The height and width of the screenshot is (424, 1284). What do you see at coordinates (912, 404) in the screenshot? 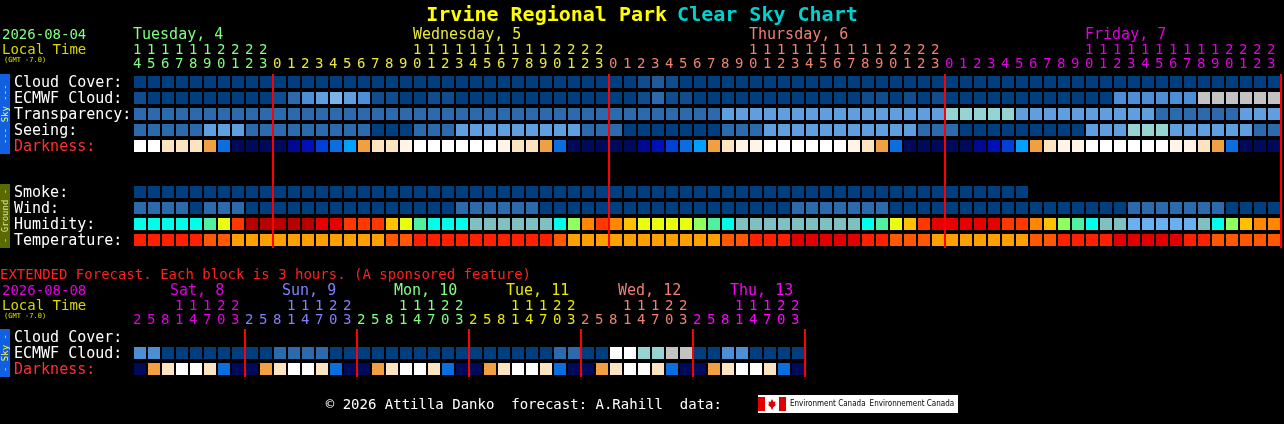
I see `logo-text: Environnement Canada` at bounding box center [912, 404].